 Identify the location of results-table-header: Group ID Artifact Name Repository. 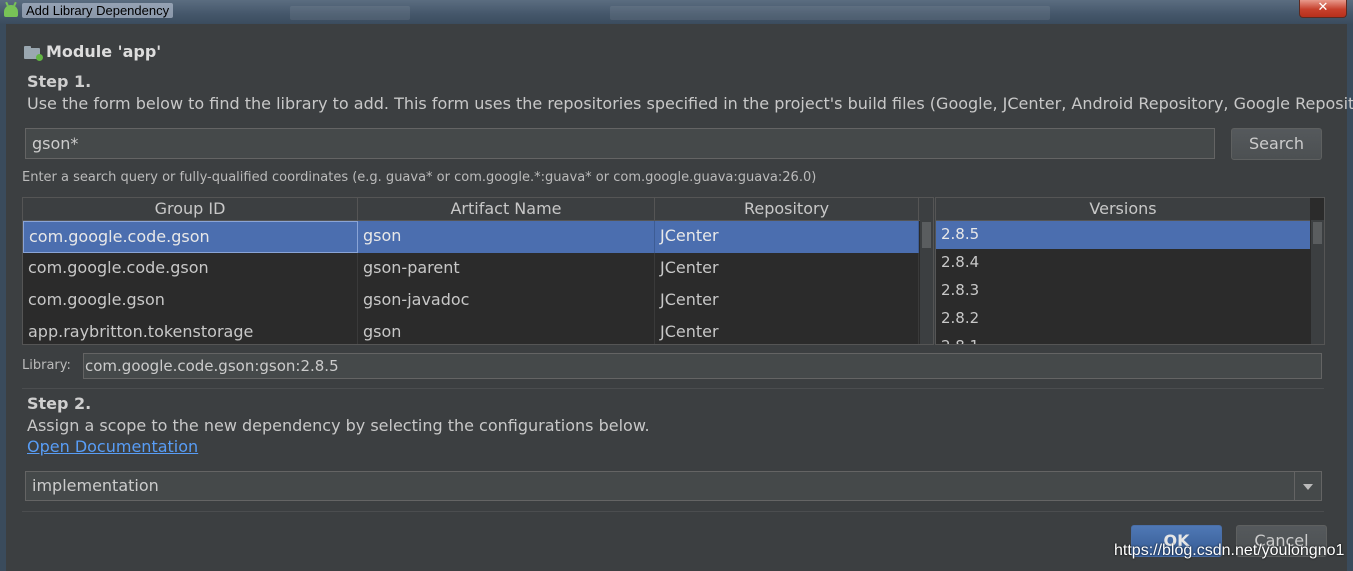
(478, 209).